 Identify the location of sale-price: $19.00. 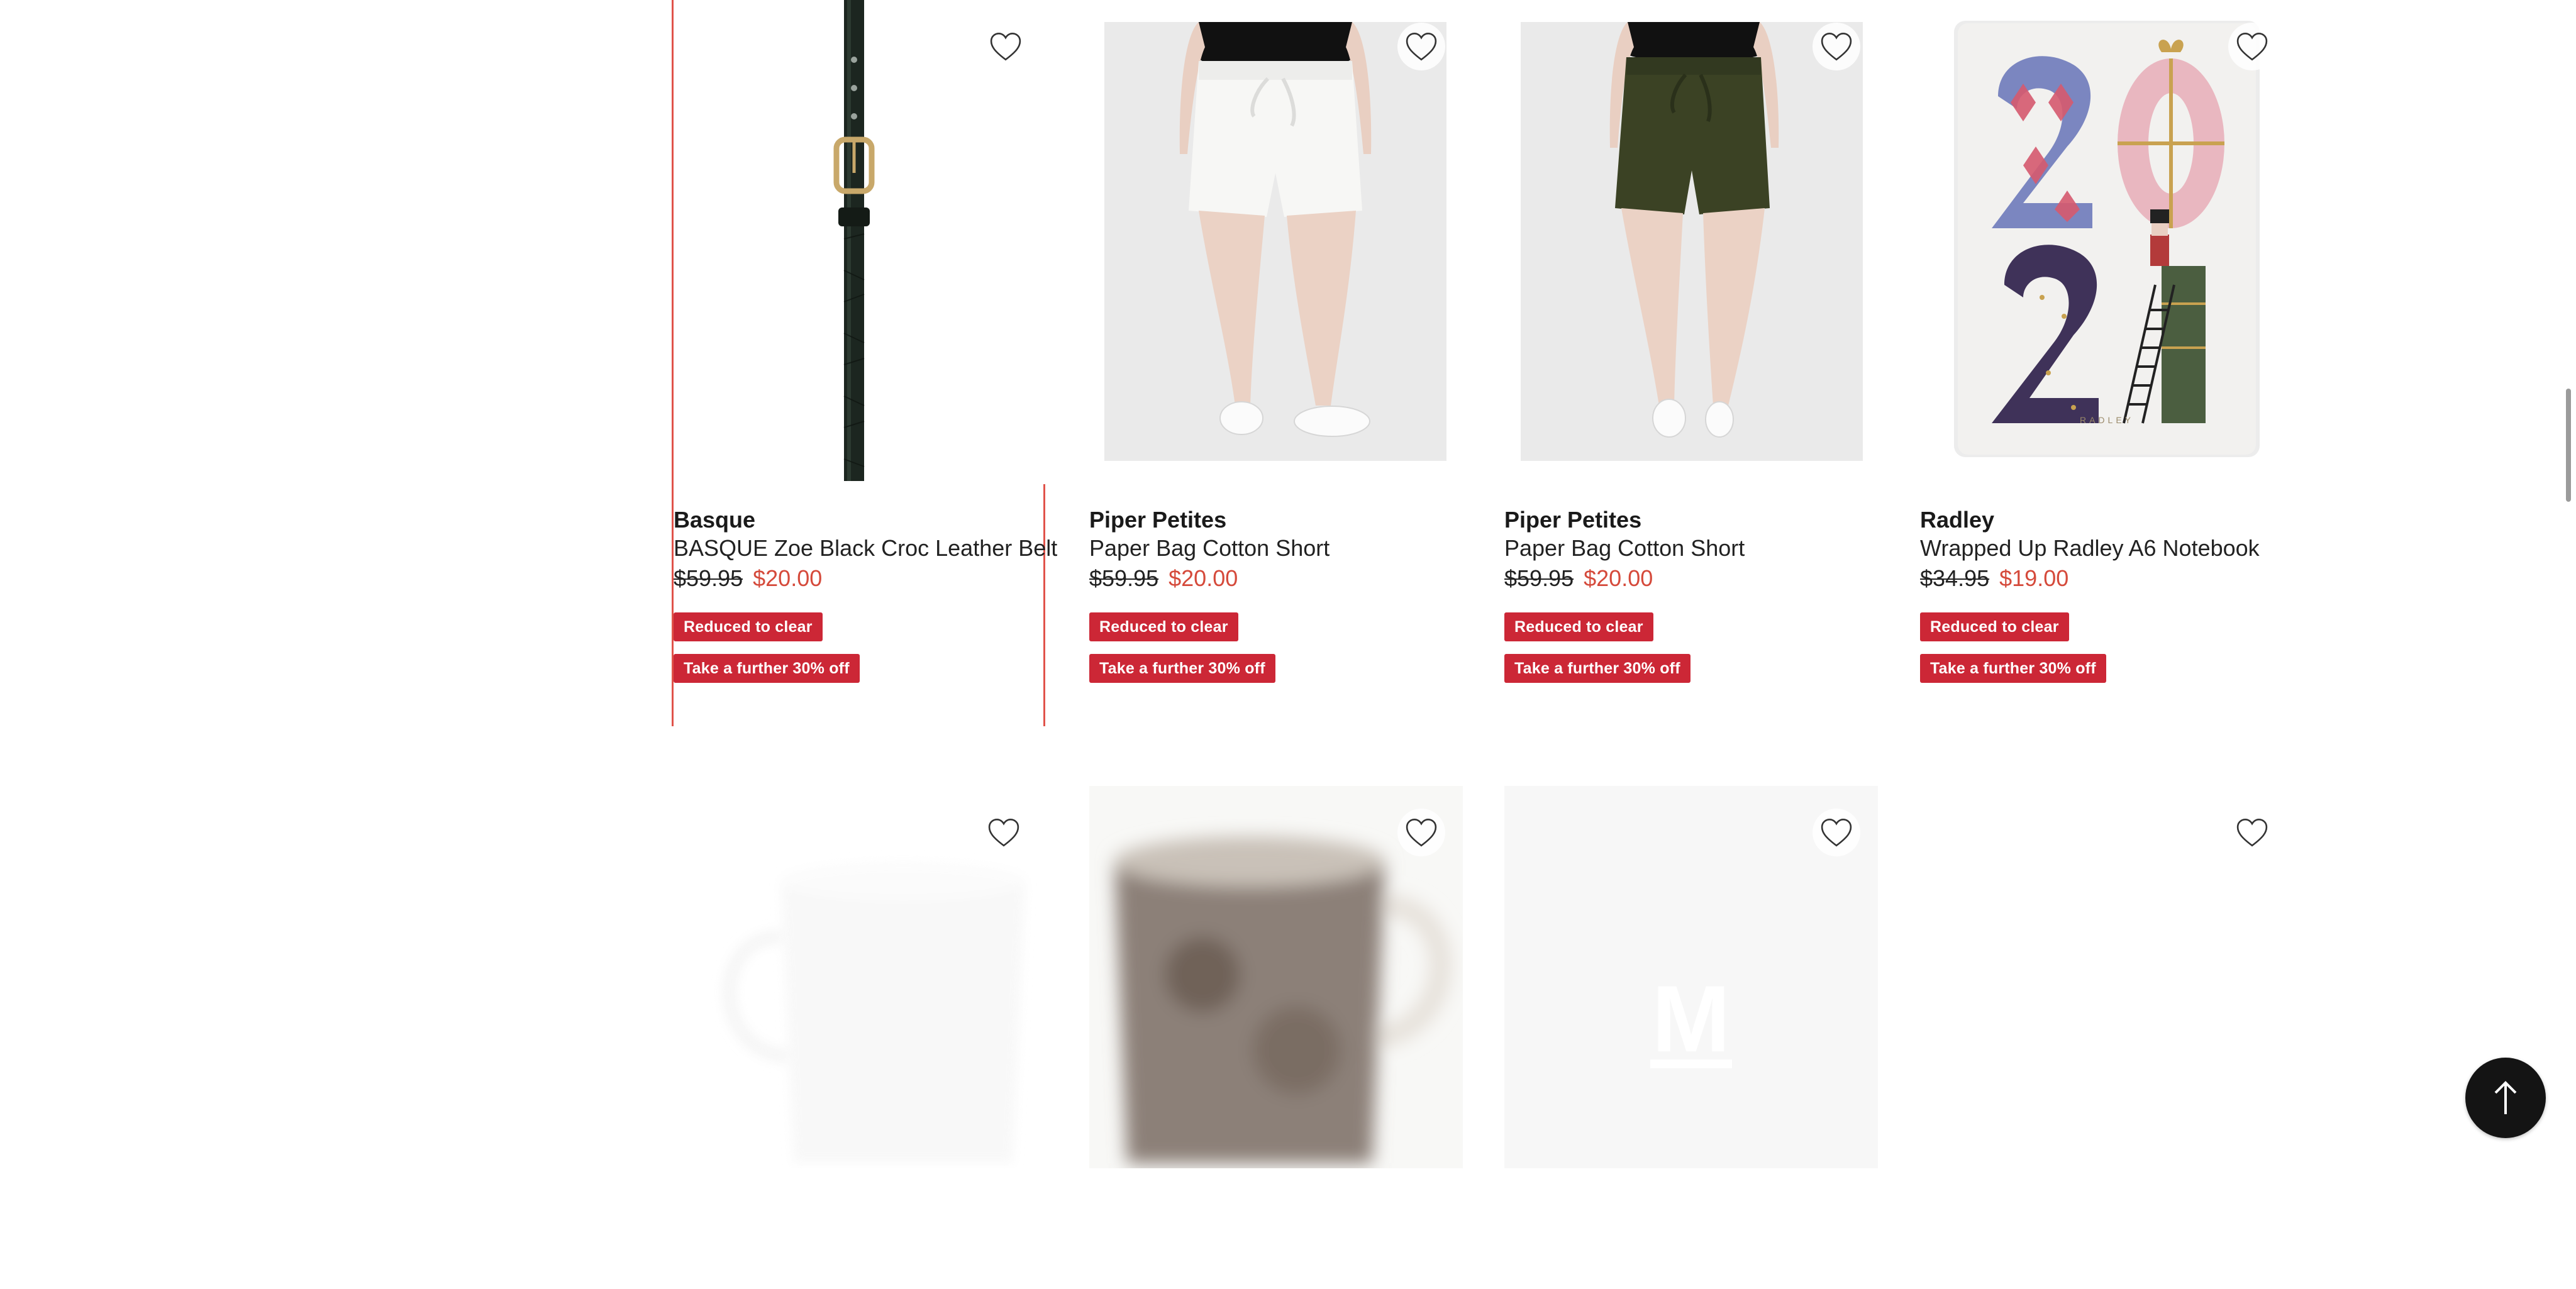
(2034, 578).